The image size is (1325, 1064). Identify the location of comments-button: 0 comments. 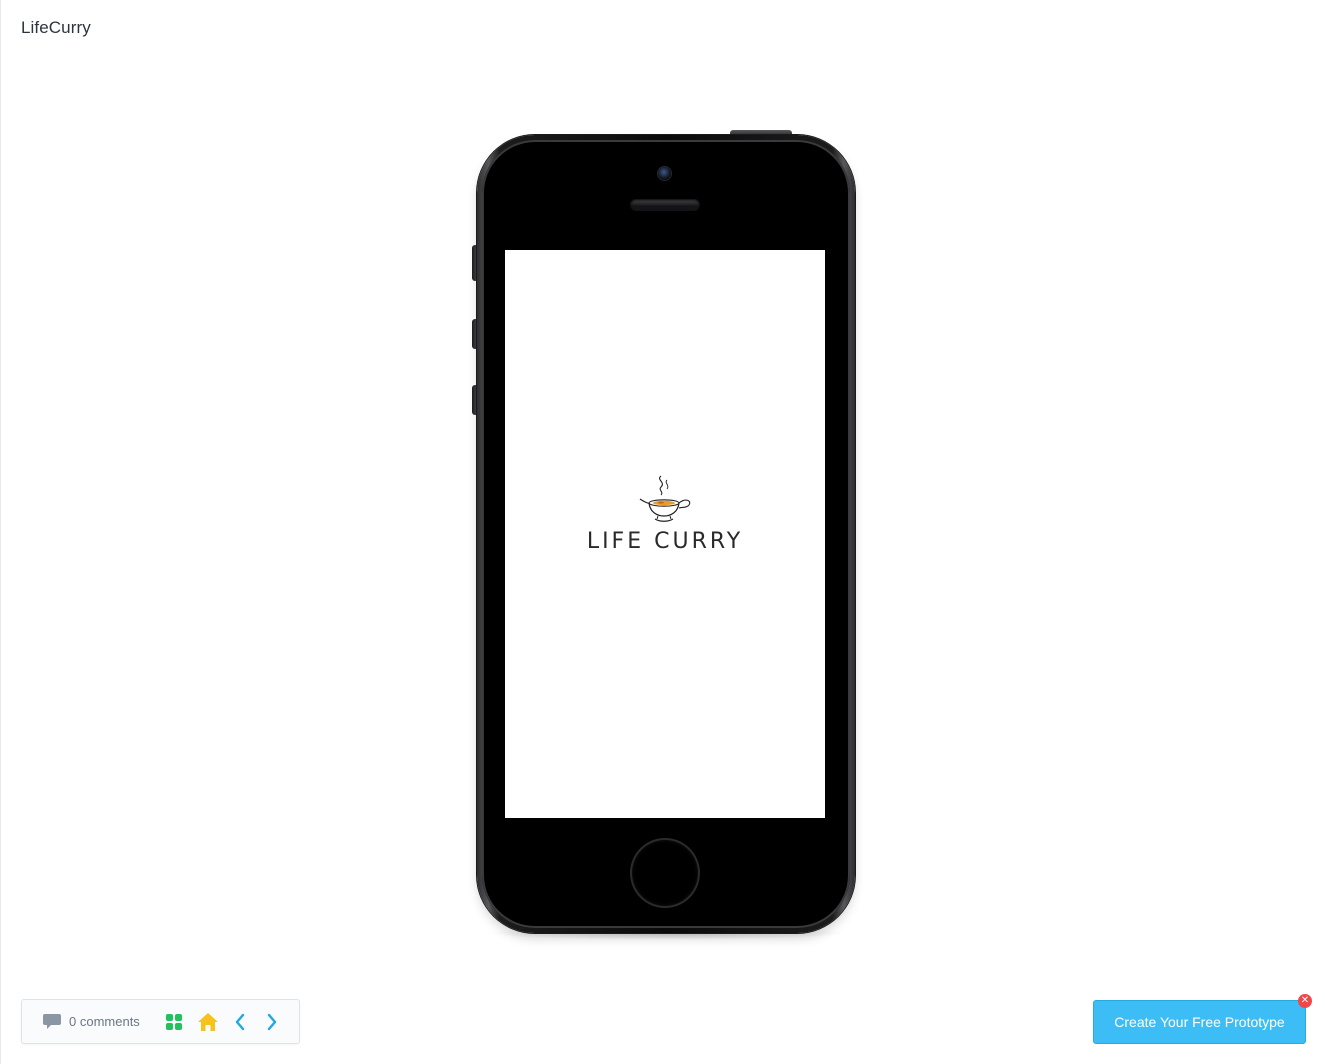
(91, 1021).